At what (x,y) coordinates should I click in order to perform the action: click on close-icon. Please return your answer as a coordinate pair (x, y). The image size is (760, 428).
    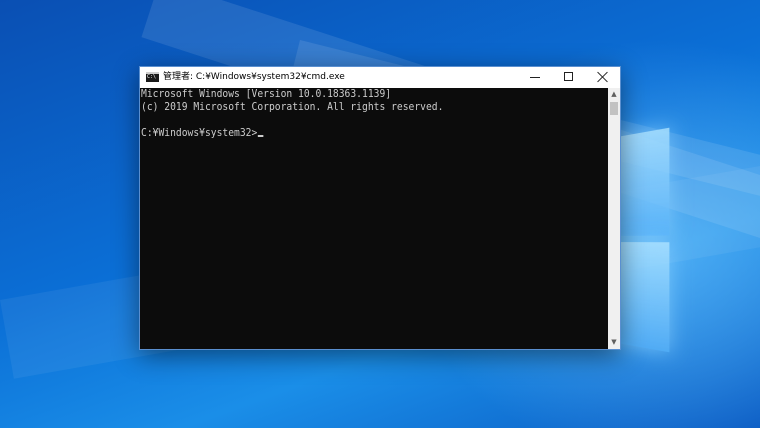
    Looking at the image, I should click on (603, 77).